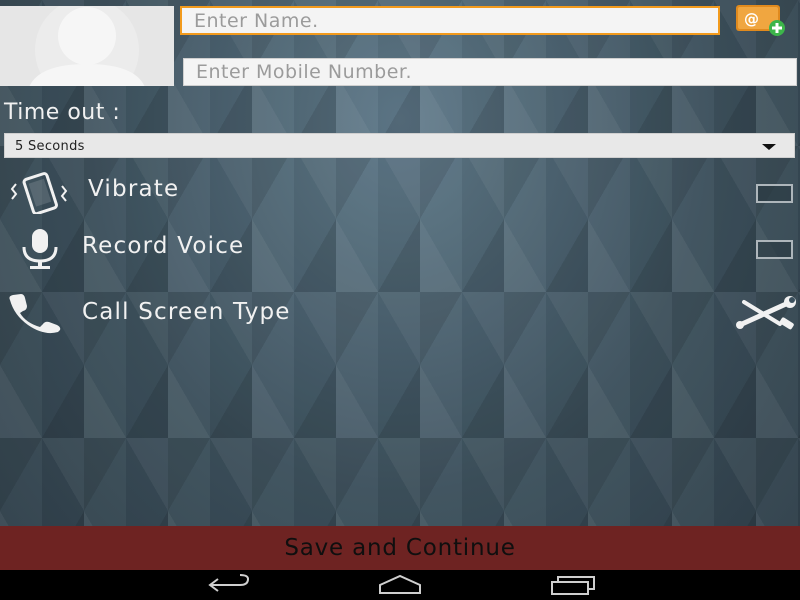  I want to click on vibrate-option-row: Vibrate, so click(400, 192).